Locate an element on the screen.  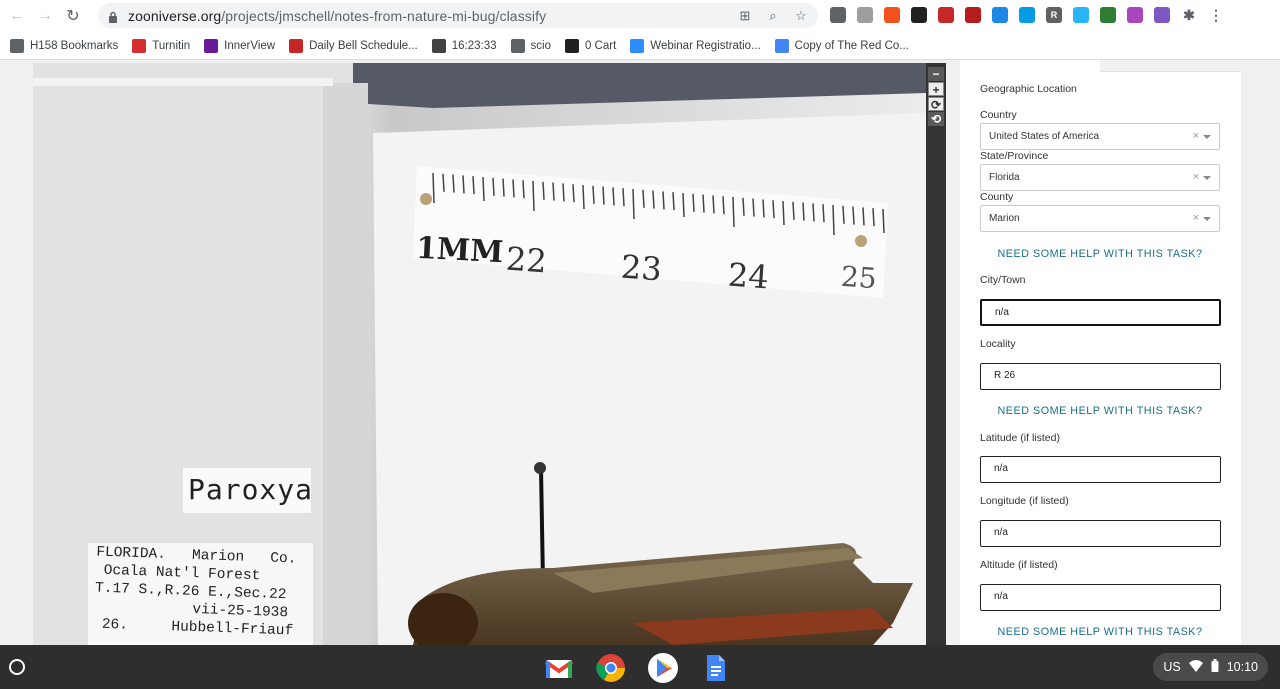
bookmark-item: Turnitin is located at coordinates (161, 45).